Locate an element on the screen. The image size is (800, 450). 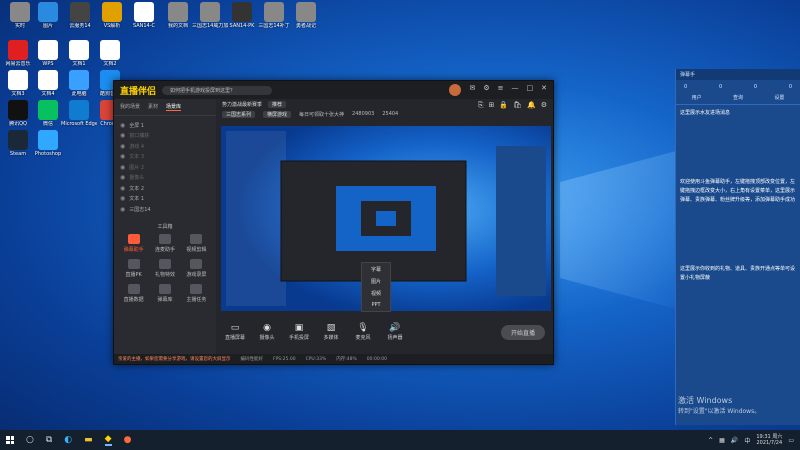
panel-tabs: 用户 查询 设置 is located at coordinates (738, 99).